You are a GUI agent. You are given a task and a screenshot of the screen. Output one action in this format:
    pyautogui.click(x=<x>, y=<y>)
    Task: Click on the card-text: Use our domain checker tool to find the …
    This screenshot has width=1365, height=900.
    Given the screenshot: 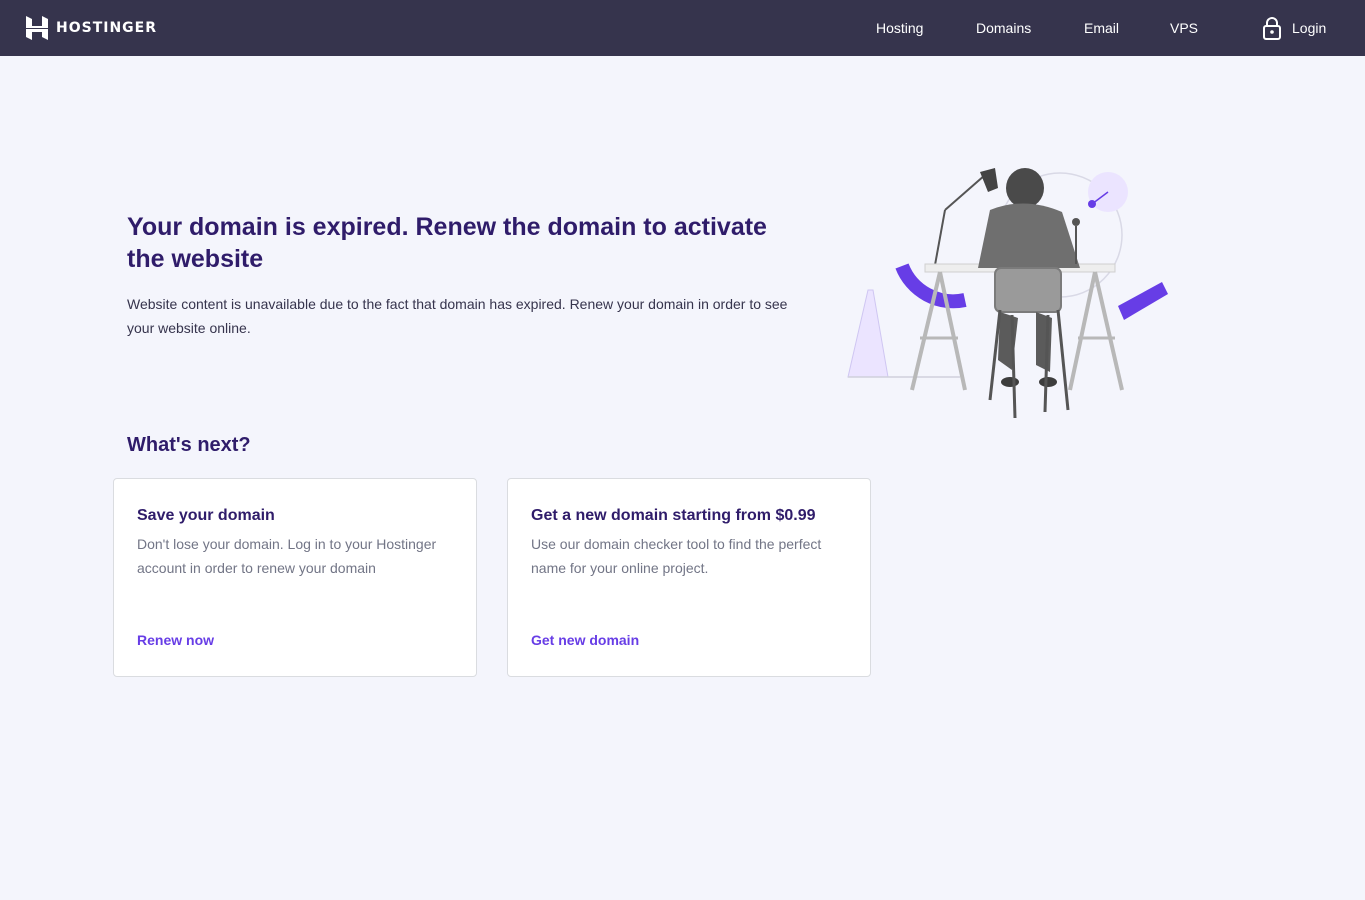 What is the action you would take?
    pyautogui.click(x=676, y=556)
    